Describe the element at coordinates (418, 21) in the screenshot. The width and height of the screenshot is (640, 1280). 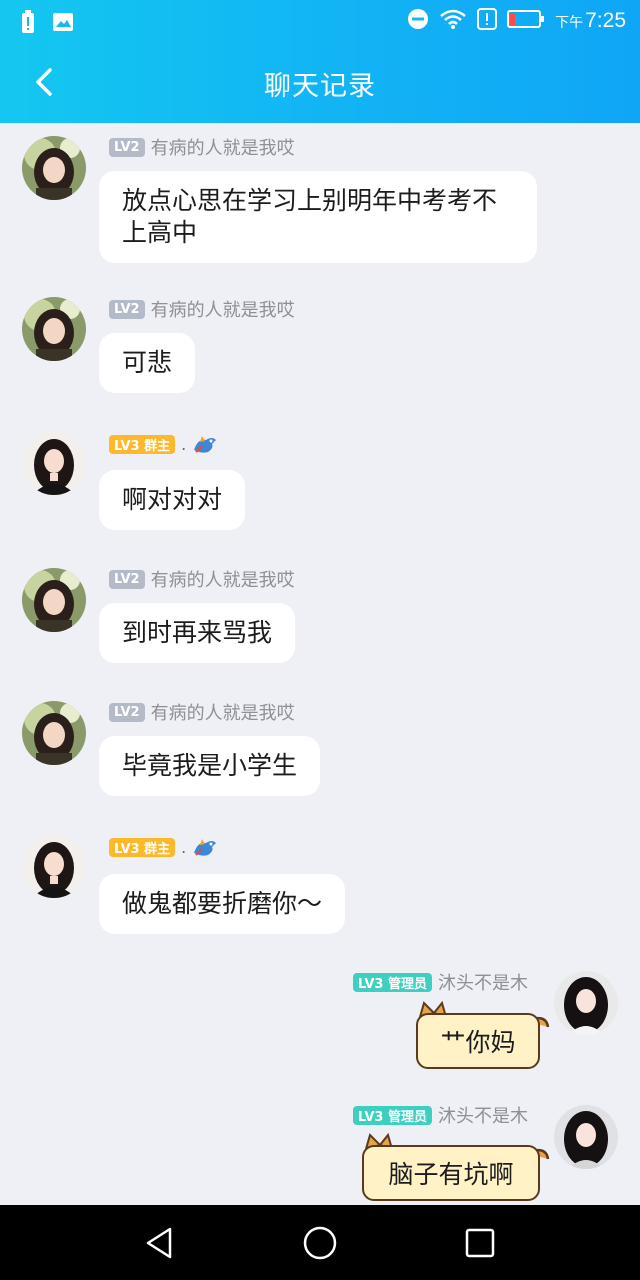
I see `do-not-disturb-icon` at that location.